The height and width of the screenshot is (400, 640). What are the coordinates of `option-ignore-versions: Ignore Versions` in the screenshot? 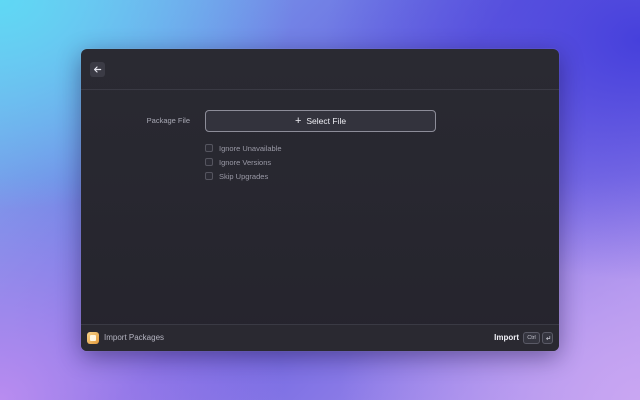 It's located at (243, 162).